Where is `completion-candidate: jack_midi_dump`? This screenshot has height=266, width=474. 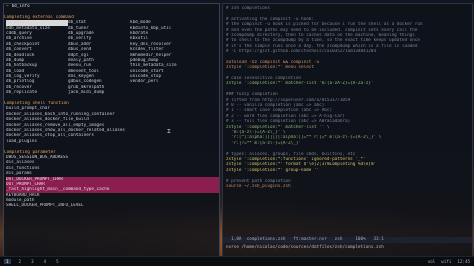 completion-candidate: jack_midi_dump is located at coordinates (99, 92).